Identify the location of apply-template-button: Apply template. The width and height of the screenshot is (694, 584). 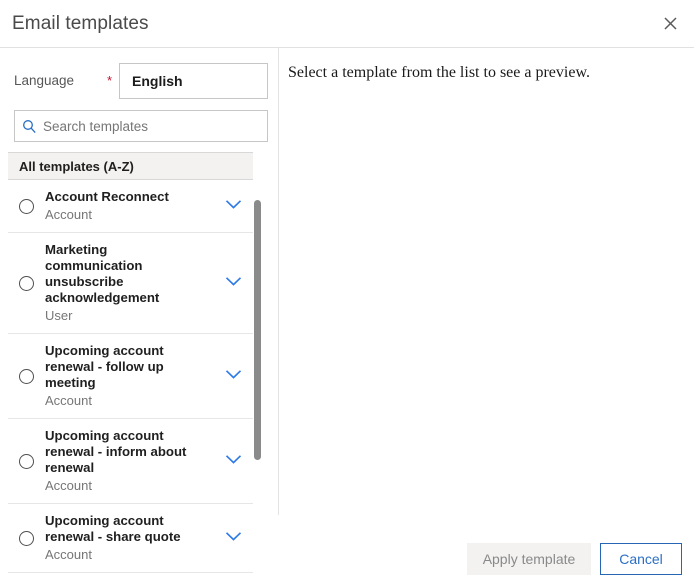
(529, 559).